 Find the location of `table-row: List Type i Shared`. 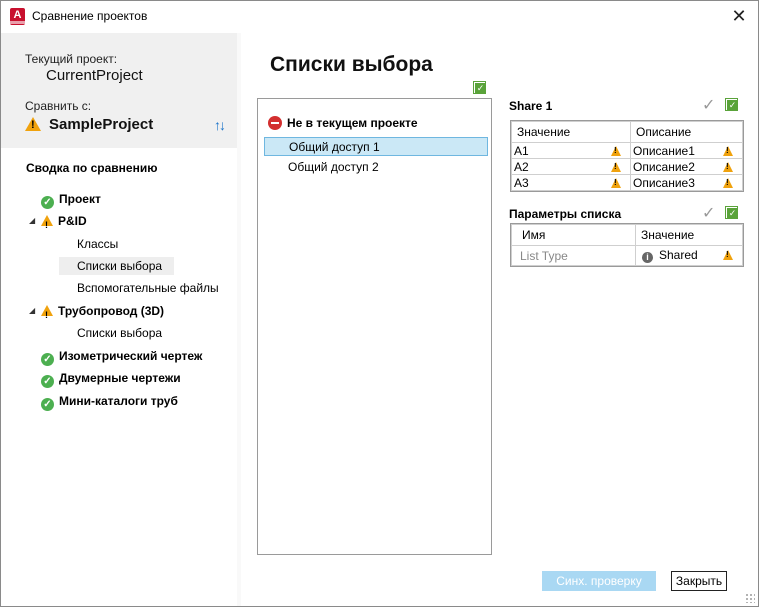

table-row: List Type i Shared is located at coordinates (627, 255).